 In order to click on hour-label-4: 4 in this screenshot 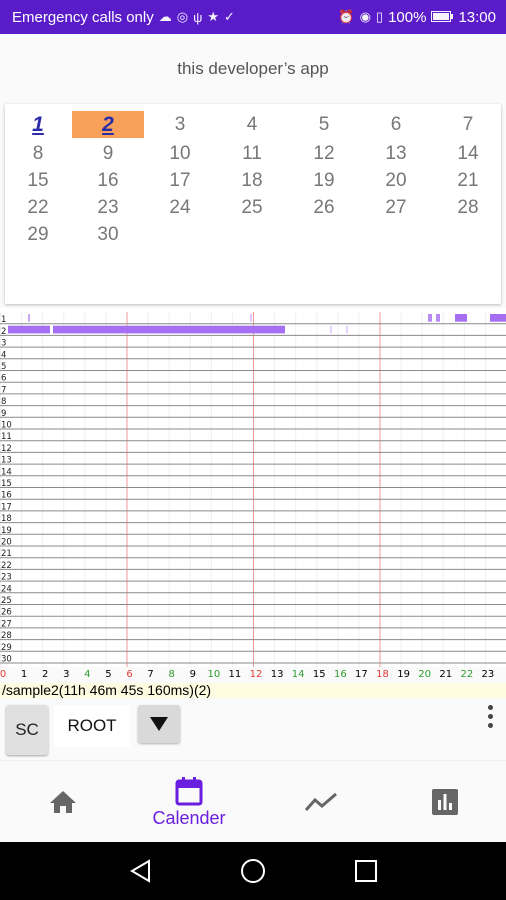, I will do `click(87, 674)`.